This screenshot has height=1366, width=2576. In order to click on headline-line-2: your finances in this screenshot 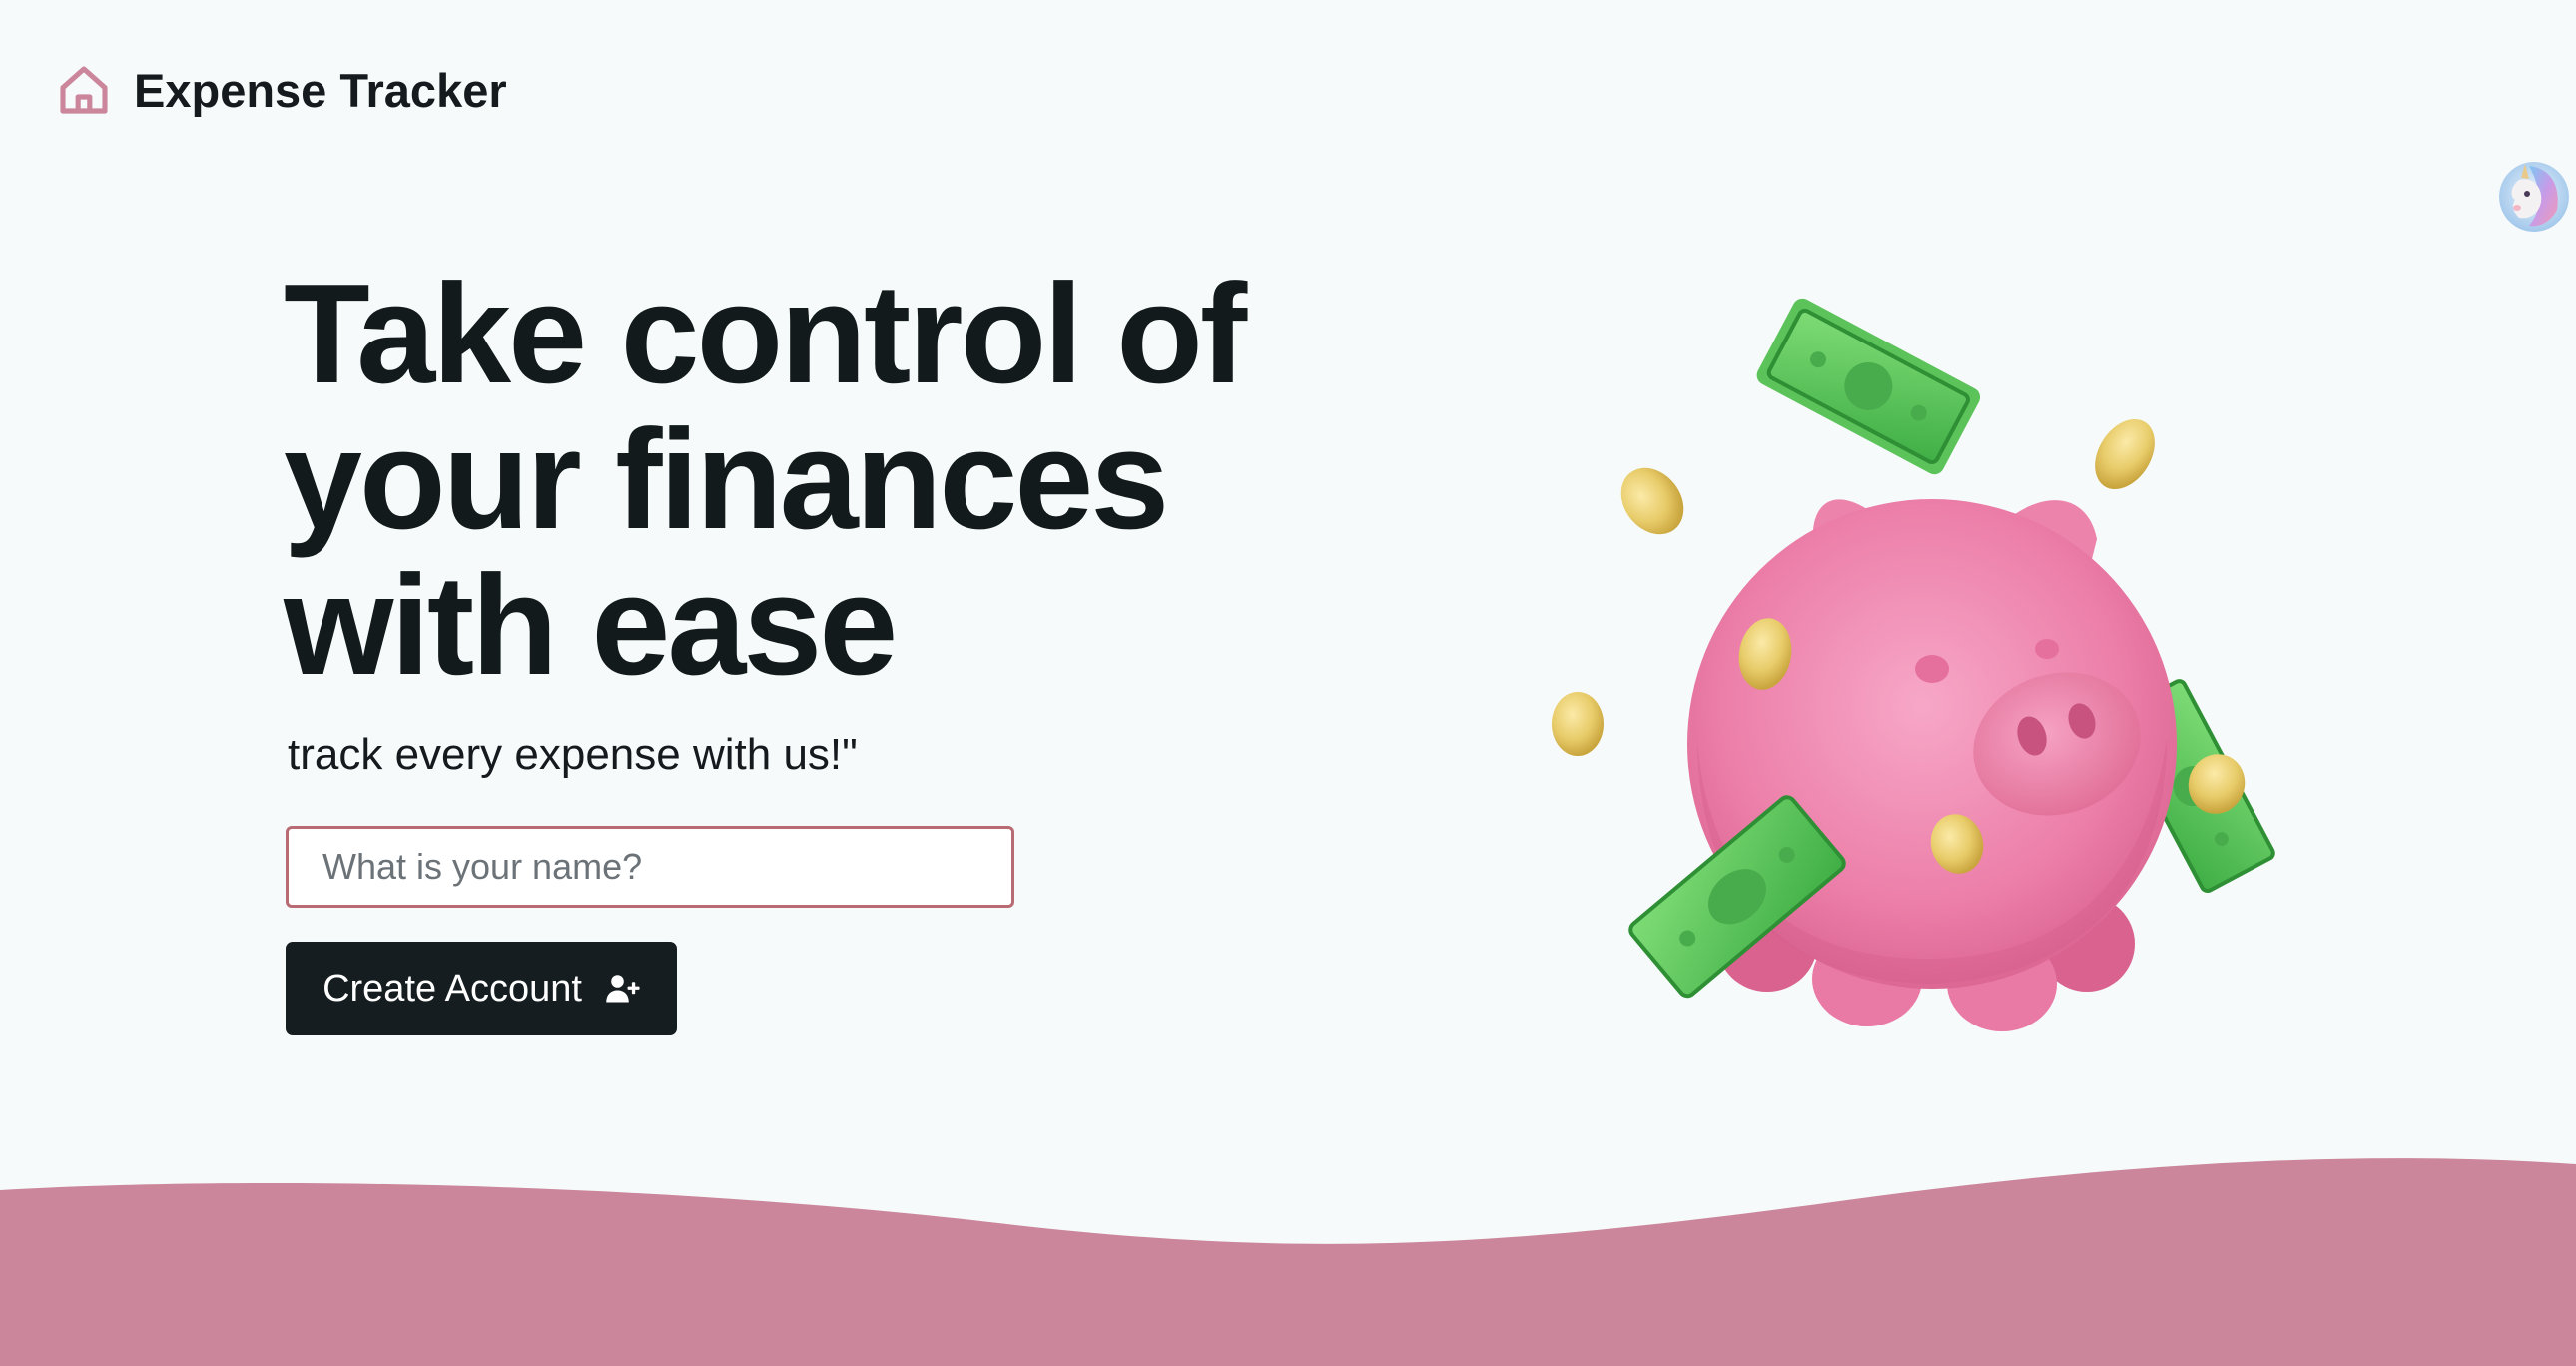, I will do `click(726, 479)`.